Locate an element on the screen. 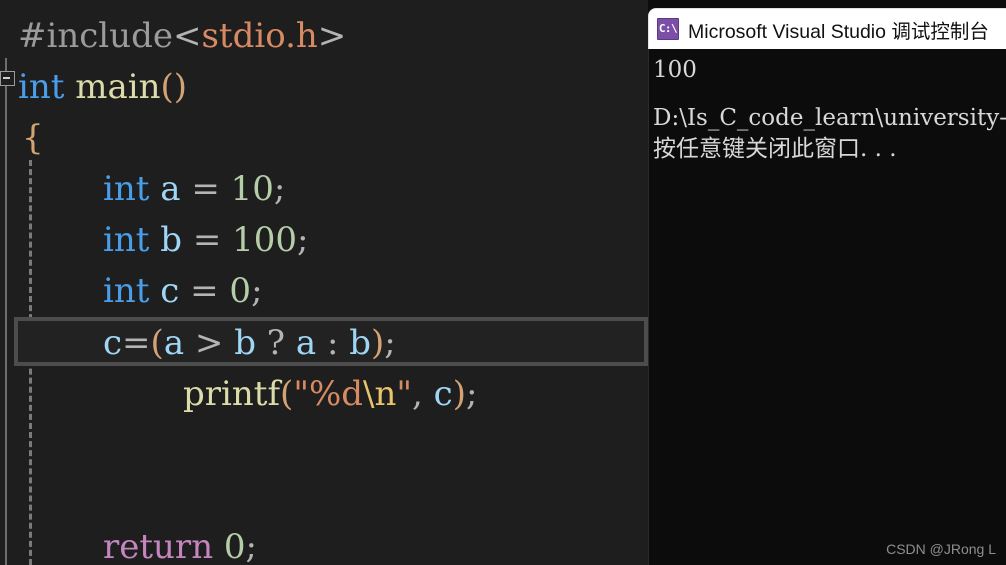 This screenshot has width=1006, height=565. token-parens: () is located at coordinates (174, 87).